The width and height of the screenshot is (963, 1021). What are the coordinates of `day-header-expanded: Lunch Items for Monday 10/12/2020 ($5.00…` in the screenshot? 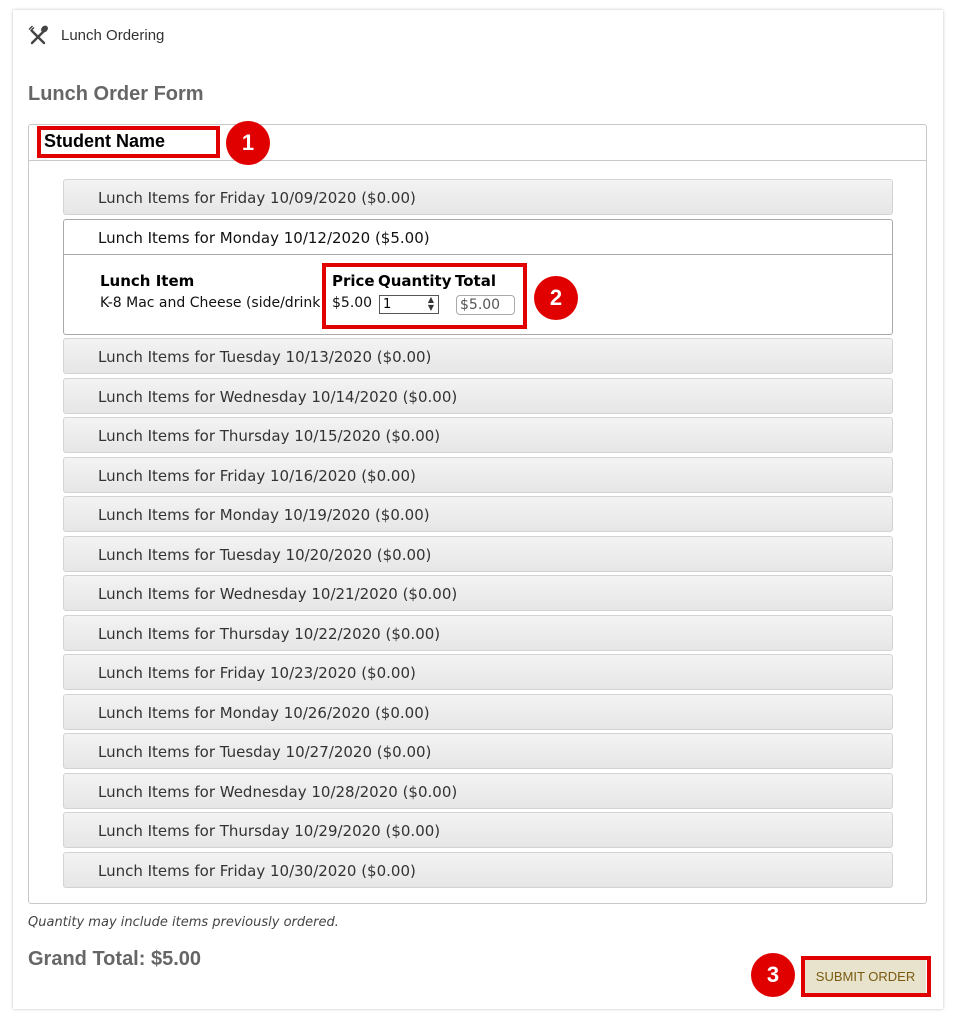 It's located at (478, 236).